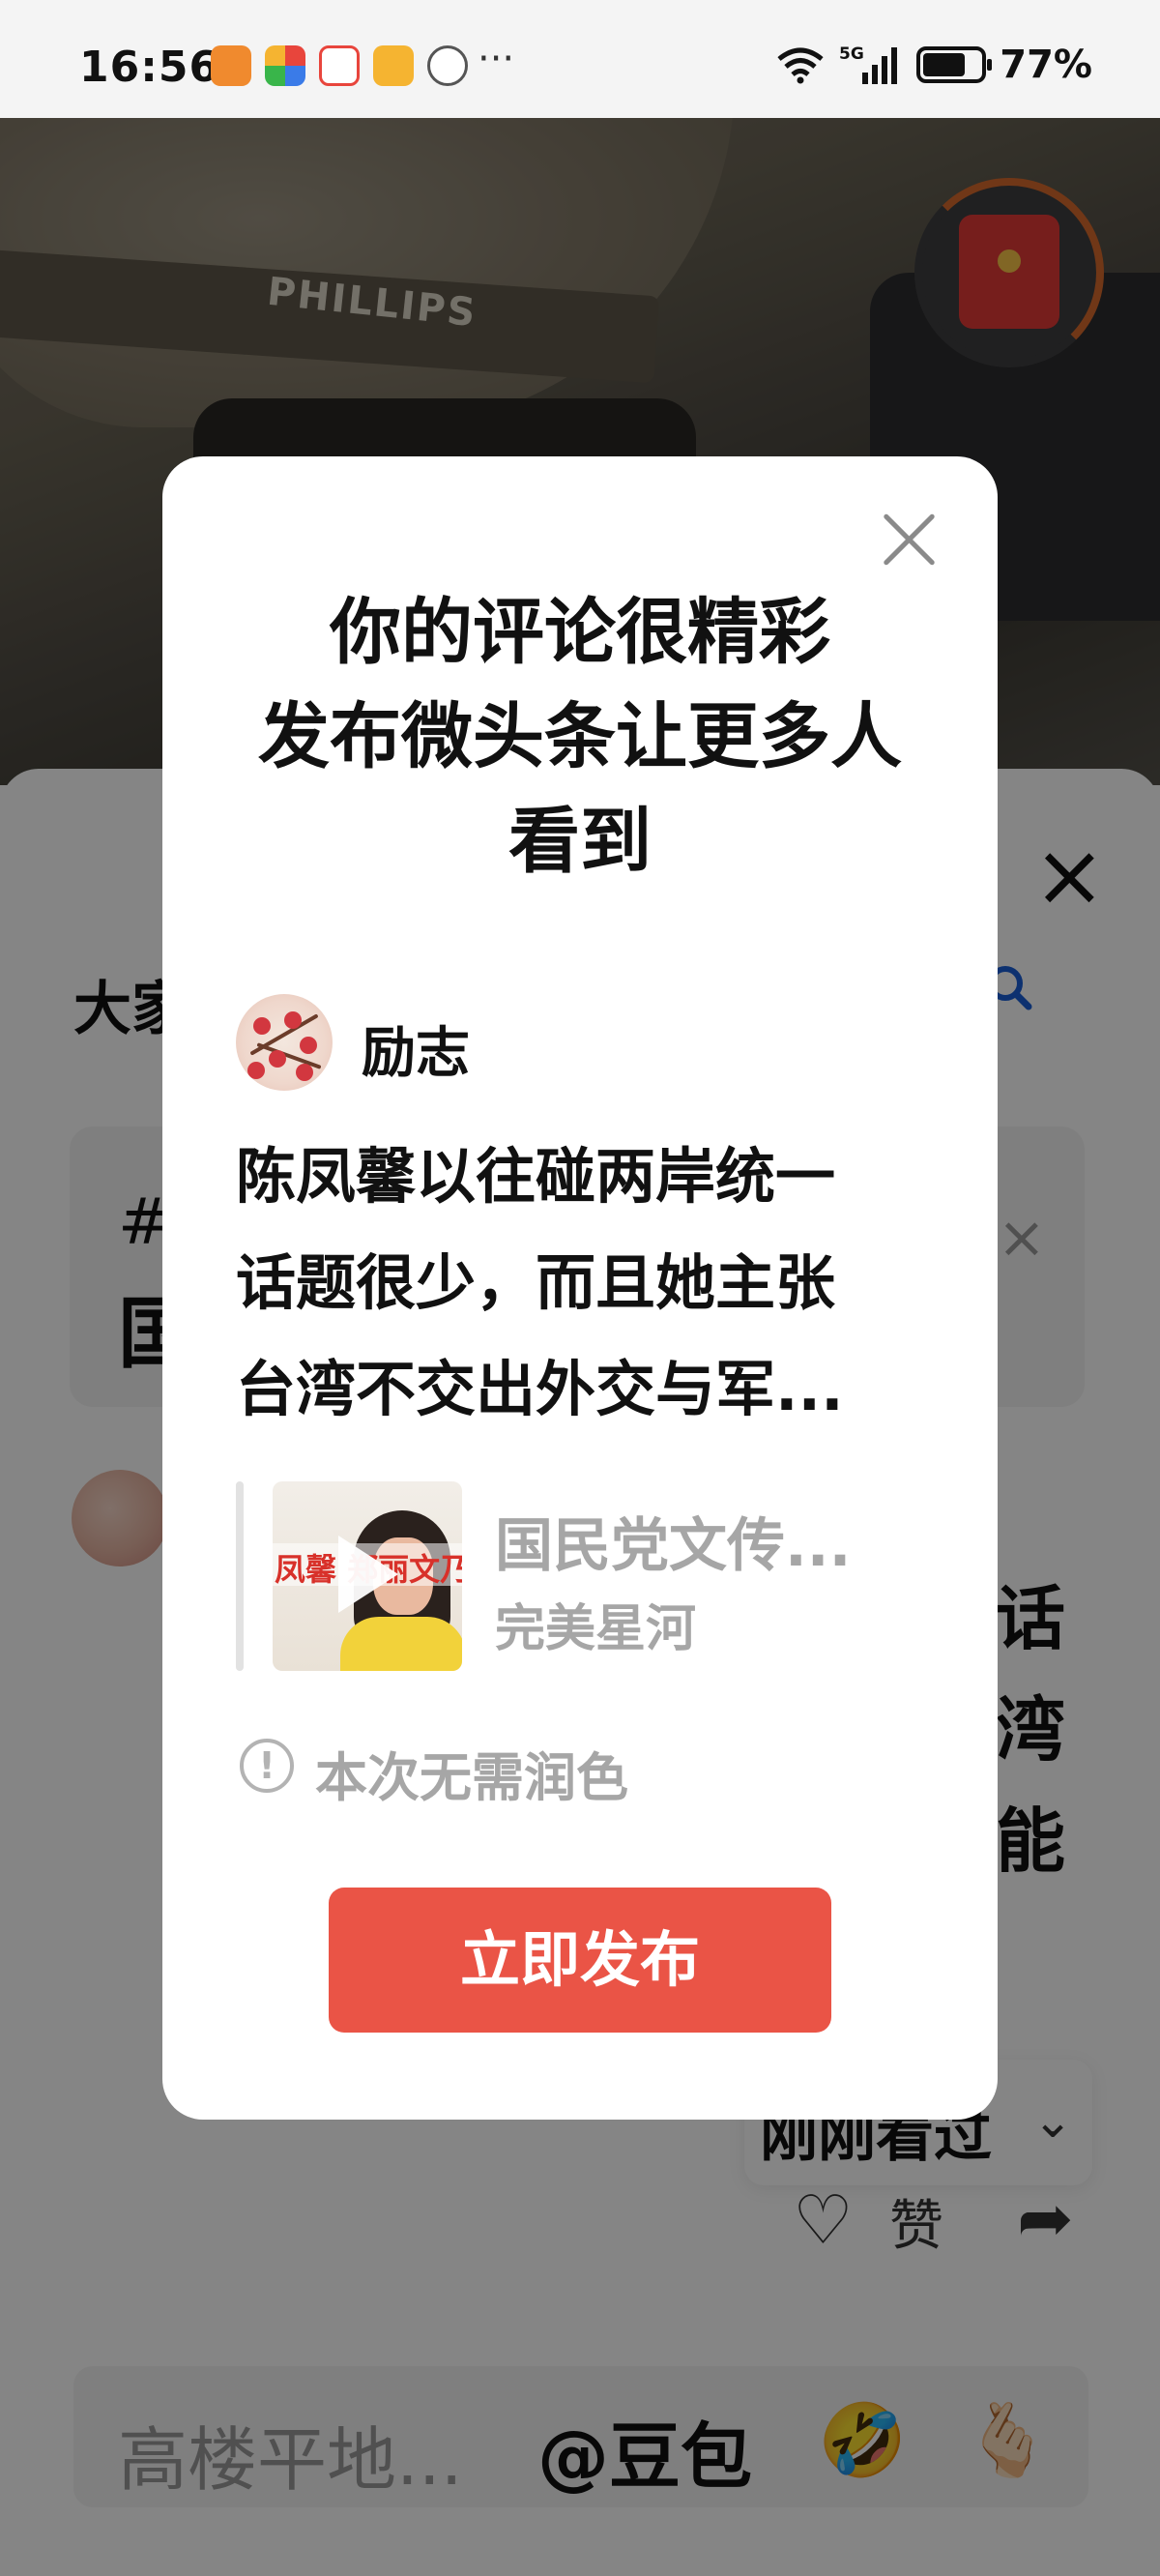 This screenshot has width=1160, height=2576. What do you see at coordinates (285, 65) in the screenshot?
I see `colorful-app-icon` at bounding box center [285, 65].